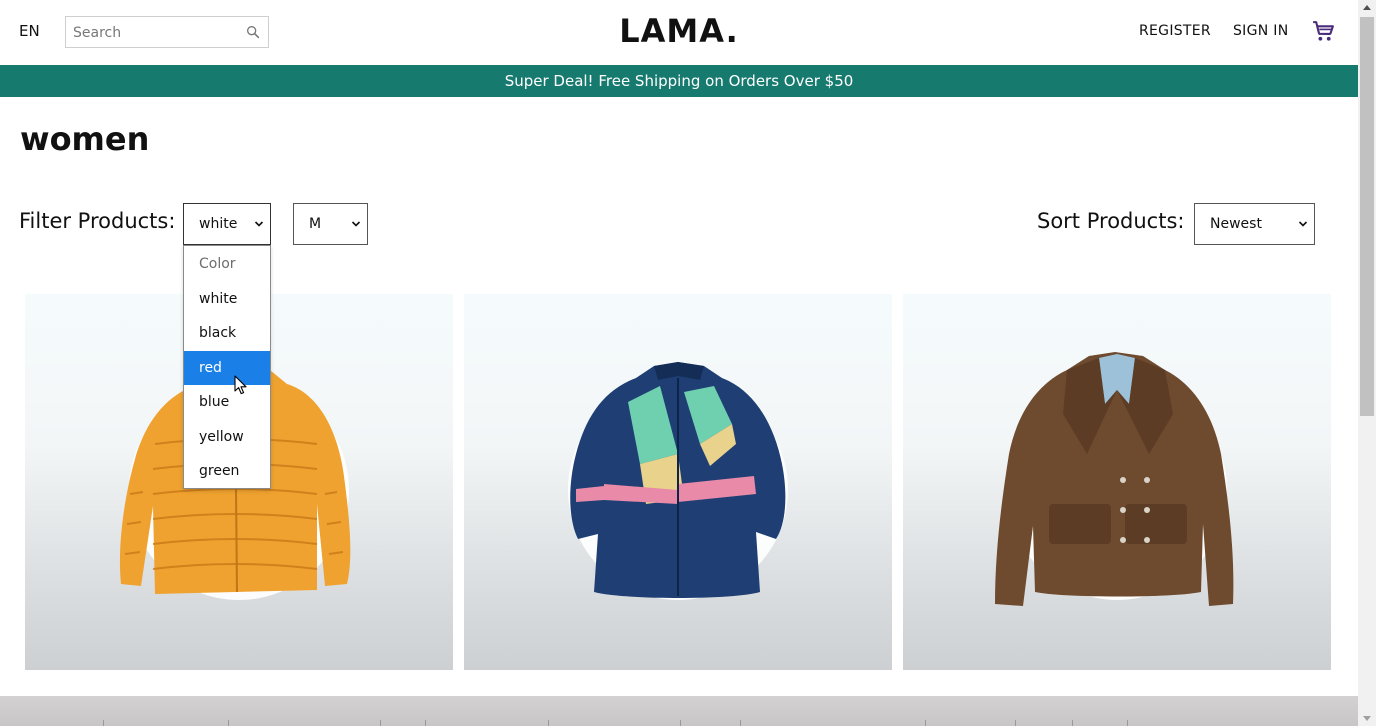 Image resolution: width=1376 pixels, height=726 pixels. Describe the element at coordinates (1175, 31) in the screenshot. I see `register-link: REGISTER` at that location.